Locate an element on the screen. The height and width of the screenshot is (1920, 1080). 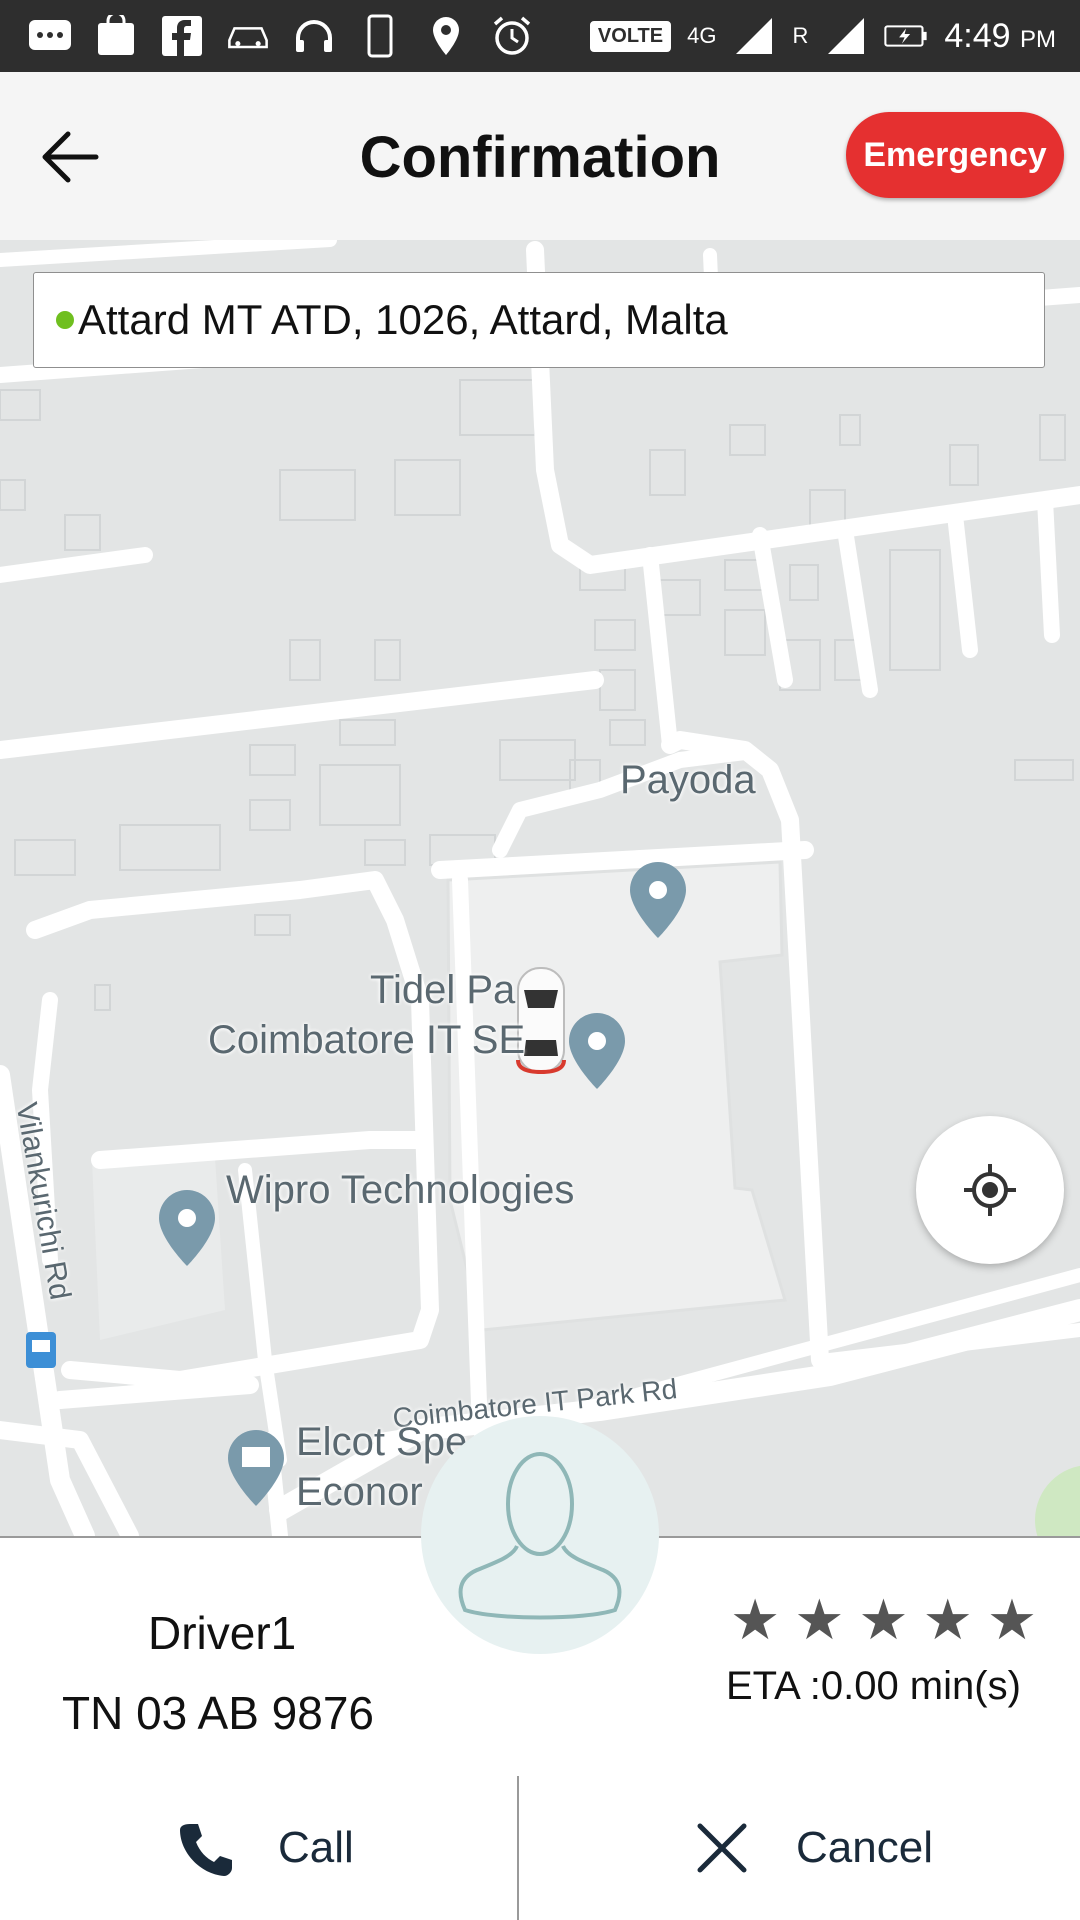
driver-name: Driver1 is located at coordinates (222, 1633).